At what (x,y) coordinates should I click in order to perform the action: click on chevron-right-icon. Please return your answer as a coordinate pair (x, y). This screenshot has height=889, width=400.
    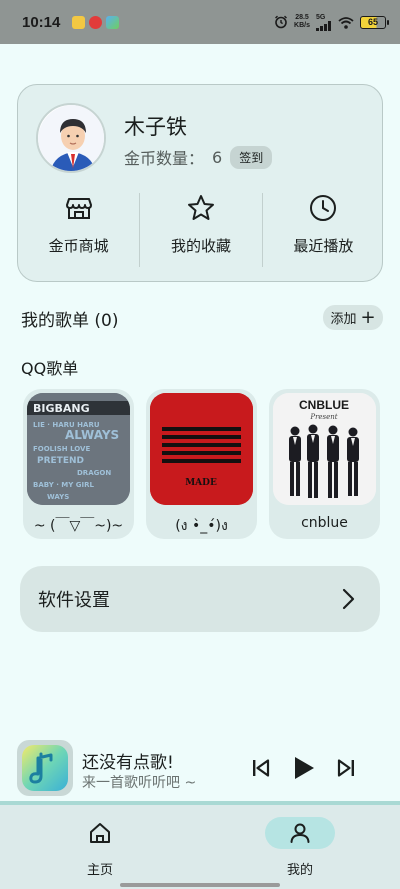
    Looking at the image, I should click on (348, 599).